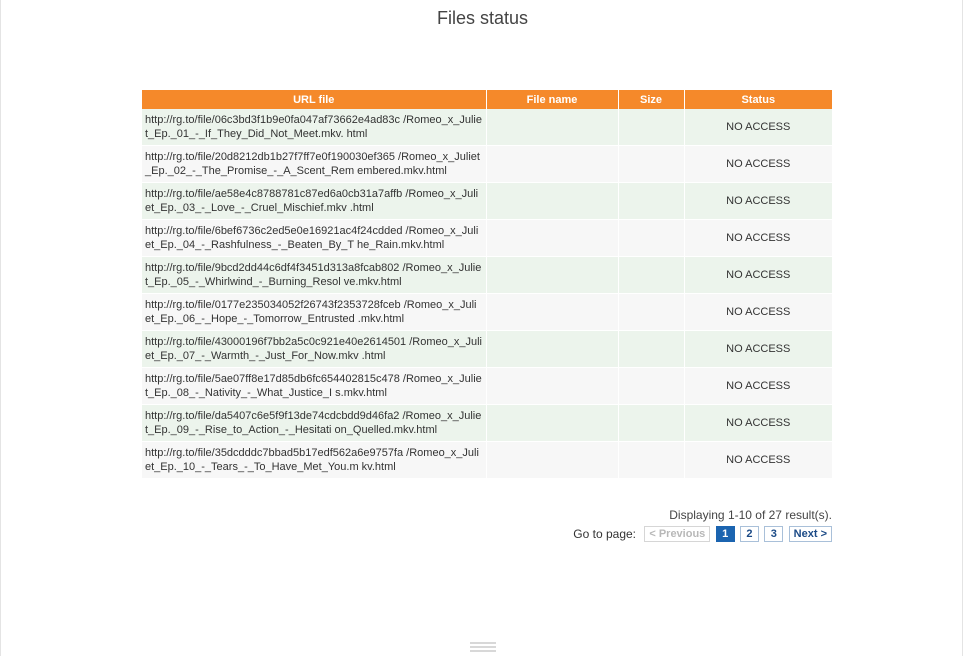  What do you see at coordinates (604, 534) in the screenshot?
I see `goto-page-label: Go to page:` at bounding box center [604, 534].